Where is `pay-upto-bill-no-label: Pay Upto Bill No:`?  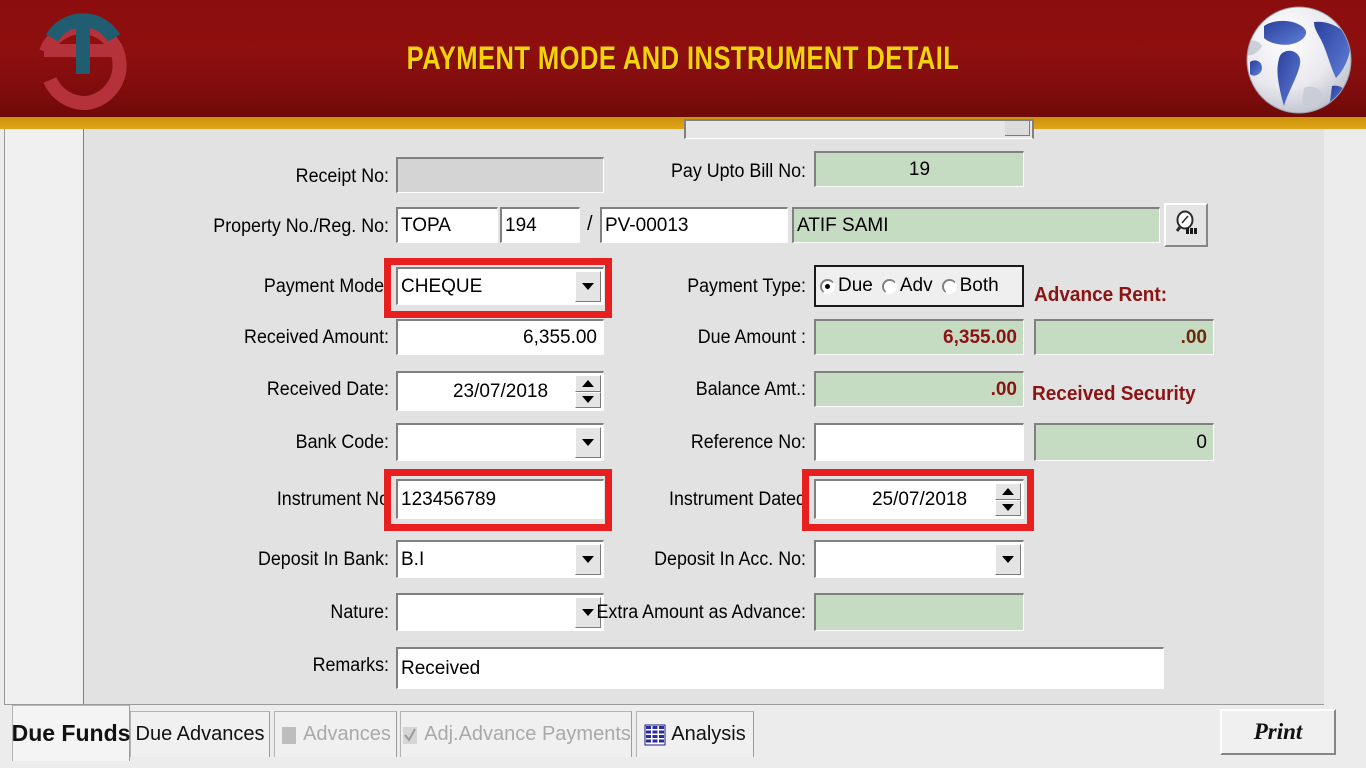 pay-upto-bill-no-label: Pay Upto Bill No: is located at coordinates (738, 171).